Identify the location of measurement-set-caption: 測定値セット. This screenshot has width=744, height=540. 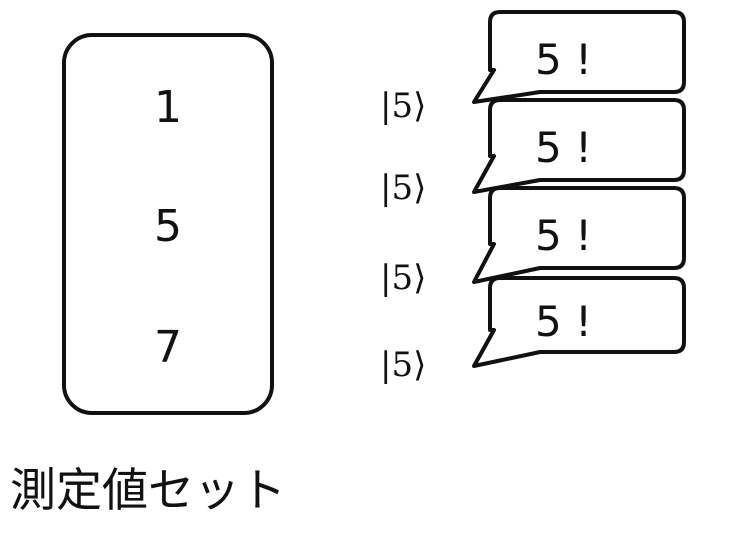
(148, 490).